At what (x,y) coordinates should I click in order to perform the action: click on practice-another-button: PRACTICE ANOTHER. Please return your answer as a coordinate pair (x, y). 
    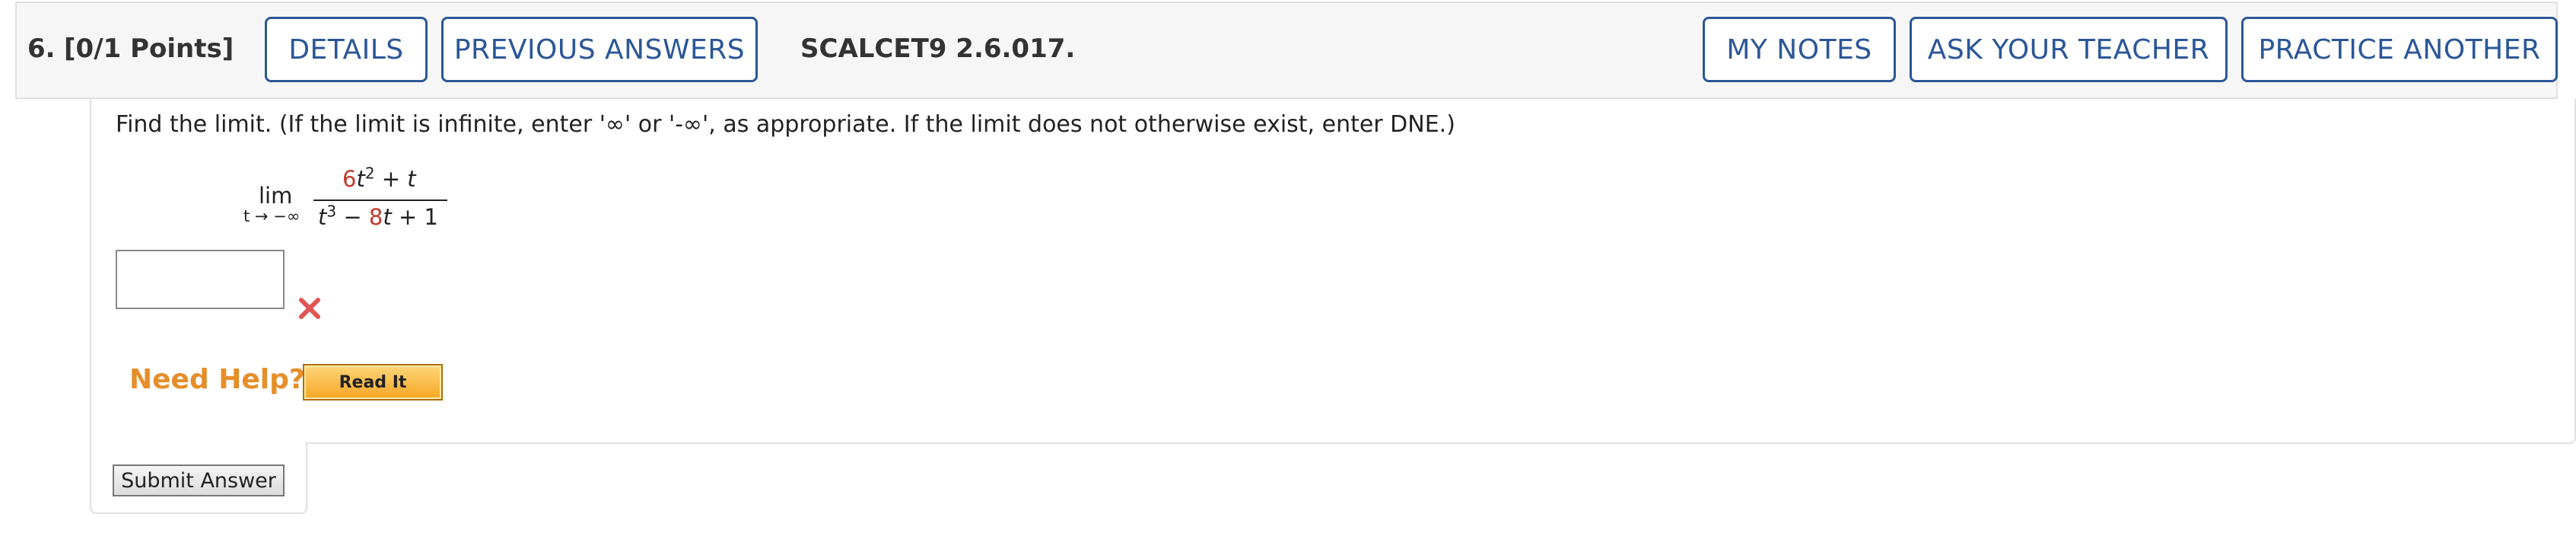
    Looking at the image, I should click on (2400, 49).